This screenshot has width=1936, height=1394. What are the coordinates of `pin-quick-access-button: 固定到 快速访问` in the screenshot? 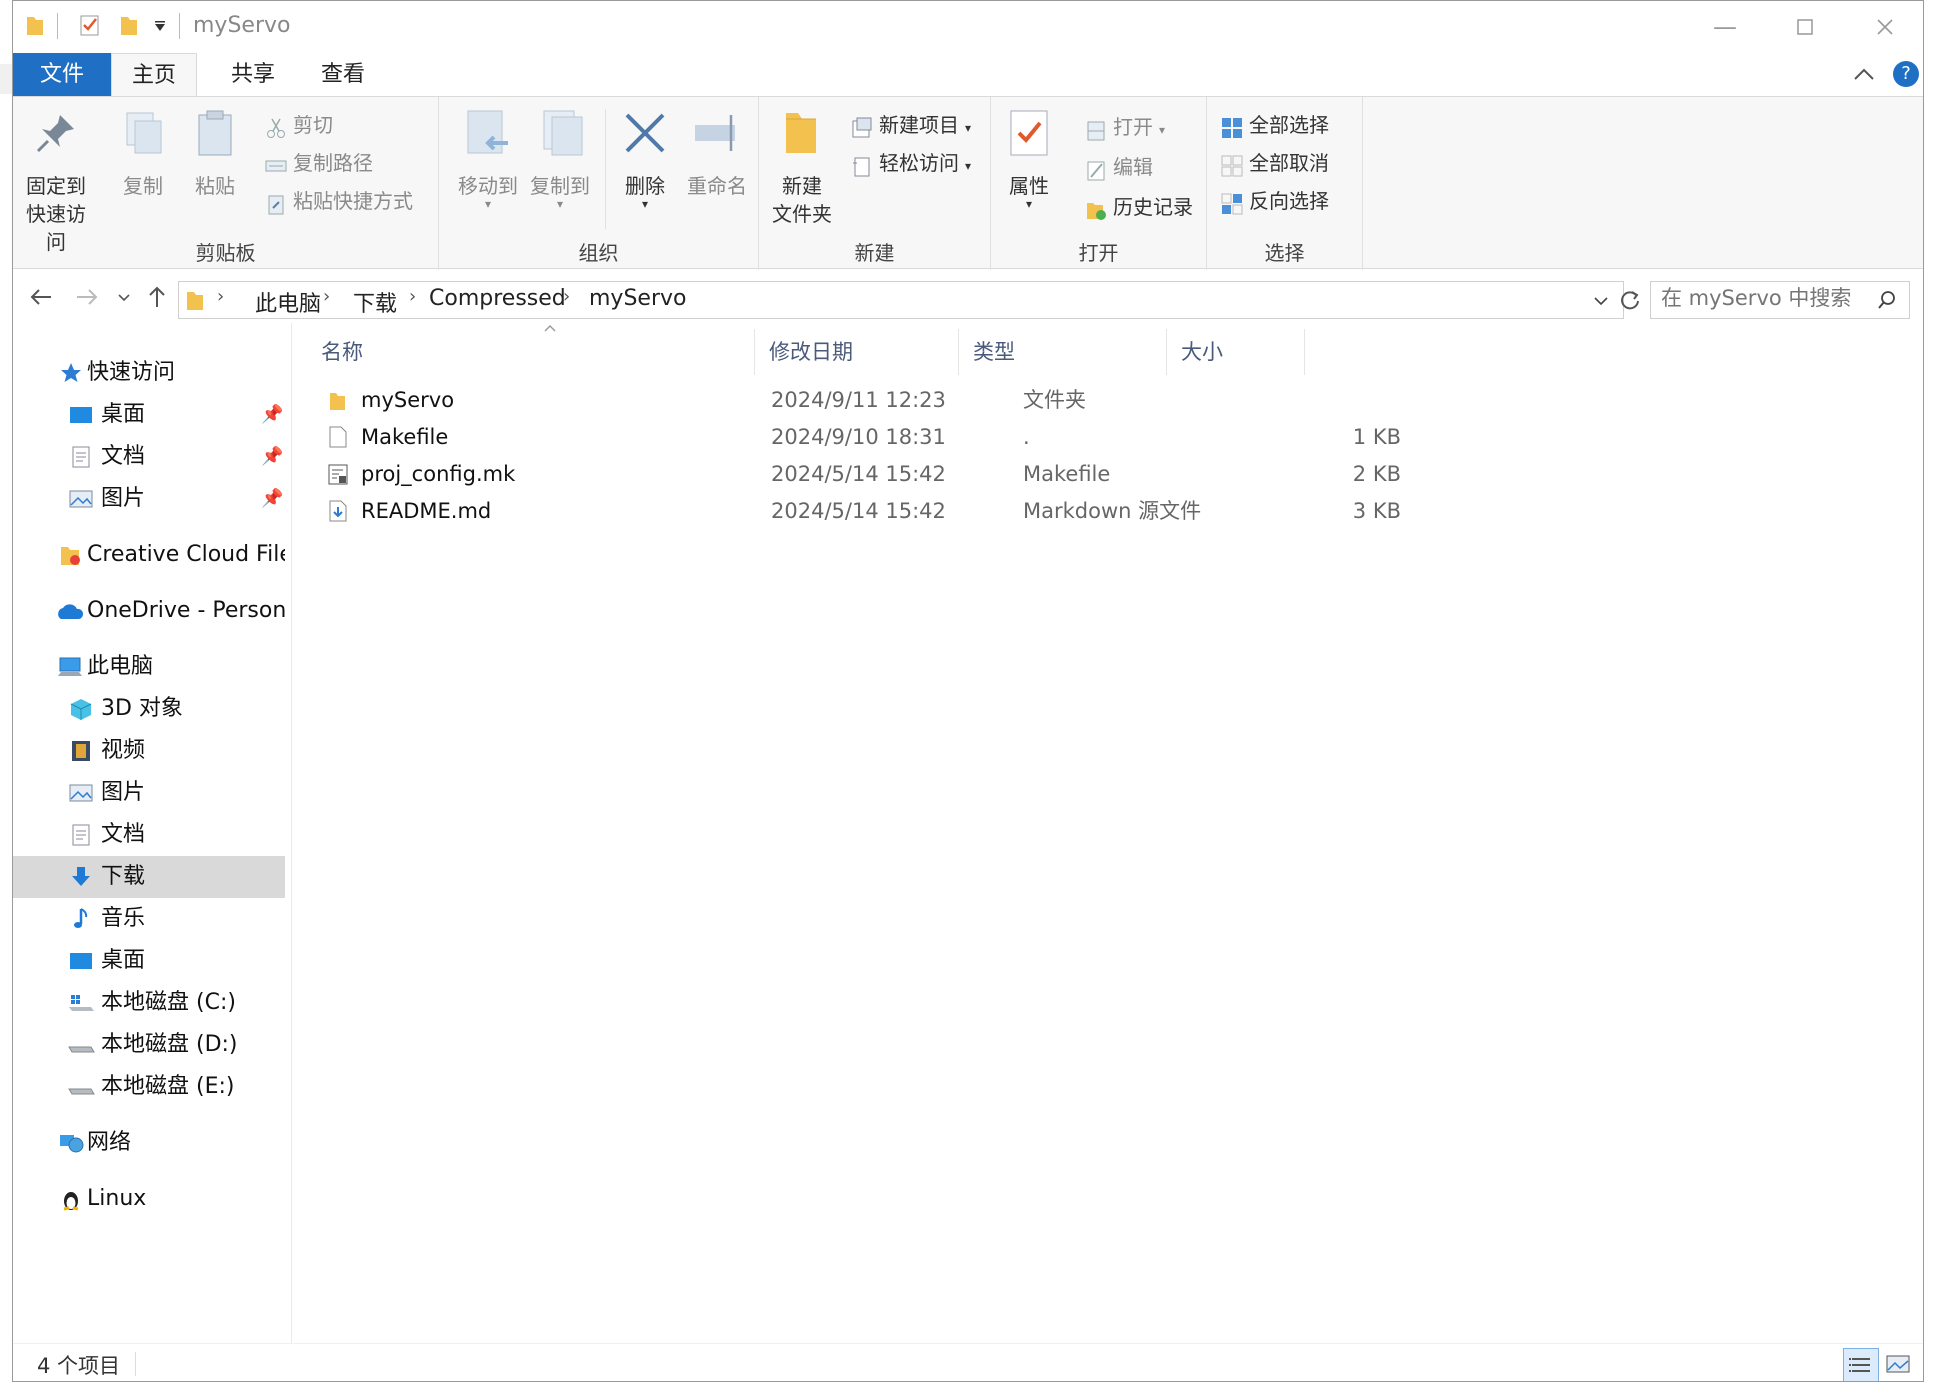 It's located at (56, 181).